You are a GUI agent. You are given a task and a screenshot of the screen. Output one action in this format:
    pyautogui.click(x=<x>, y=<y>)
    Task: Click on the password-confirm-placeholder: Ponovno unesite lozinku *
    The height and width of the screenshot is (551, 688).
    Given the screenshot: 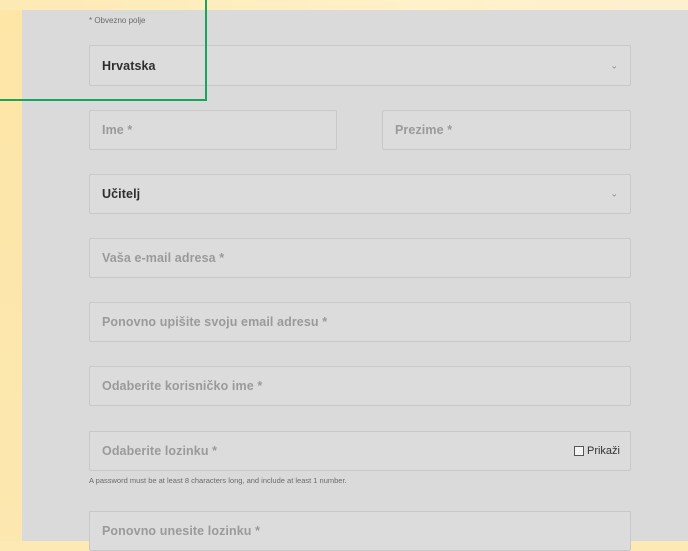 What is the action you would take?
    pyautogui.click(x=181, y=531)
    